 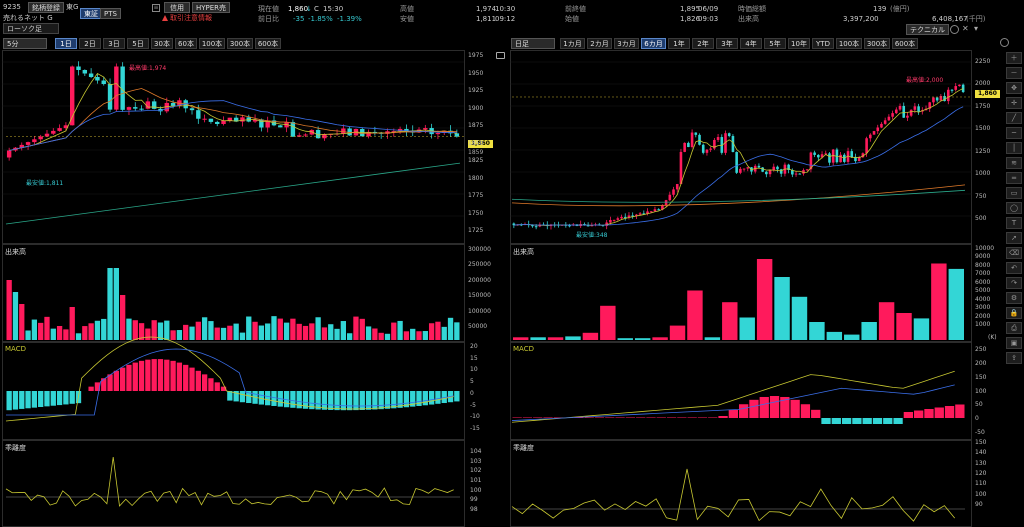 I want to click on right-macd-axis-tick-1: 200, so click(x=981, y=363).